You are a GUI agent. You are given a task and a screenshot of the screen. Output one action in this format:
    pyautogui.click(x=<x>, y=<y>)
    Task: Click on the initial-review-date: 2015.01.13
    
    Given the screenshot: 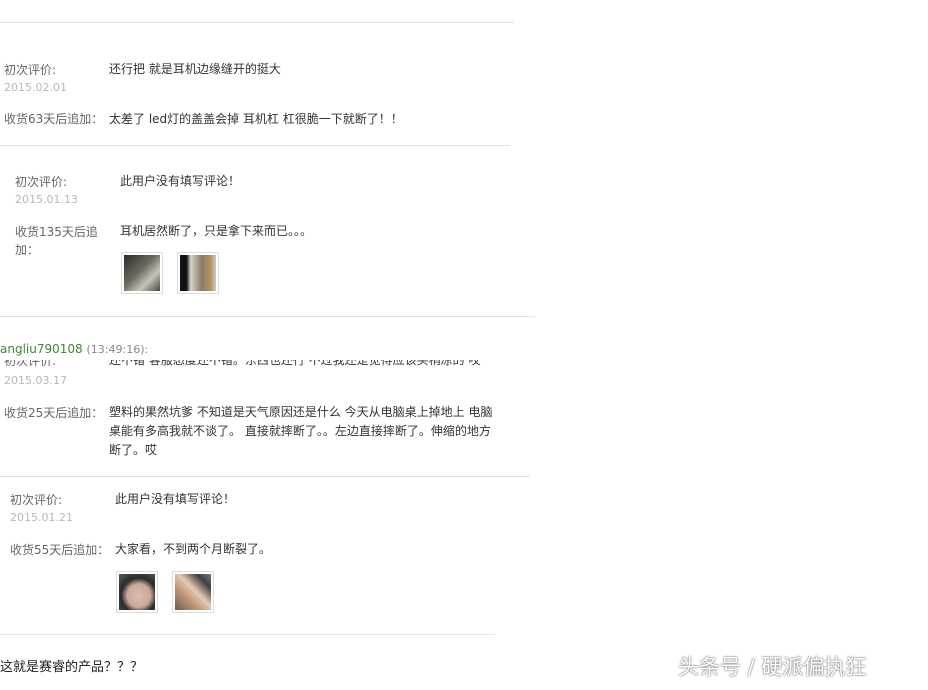 What is the action you would take?
    pyautogui.click(x=46, y=199)
    